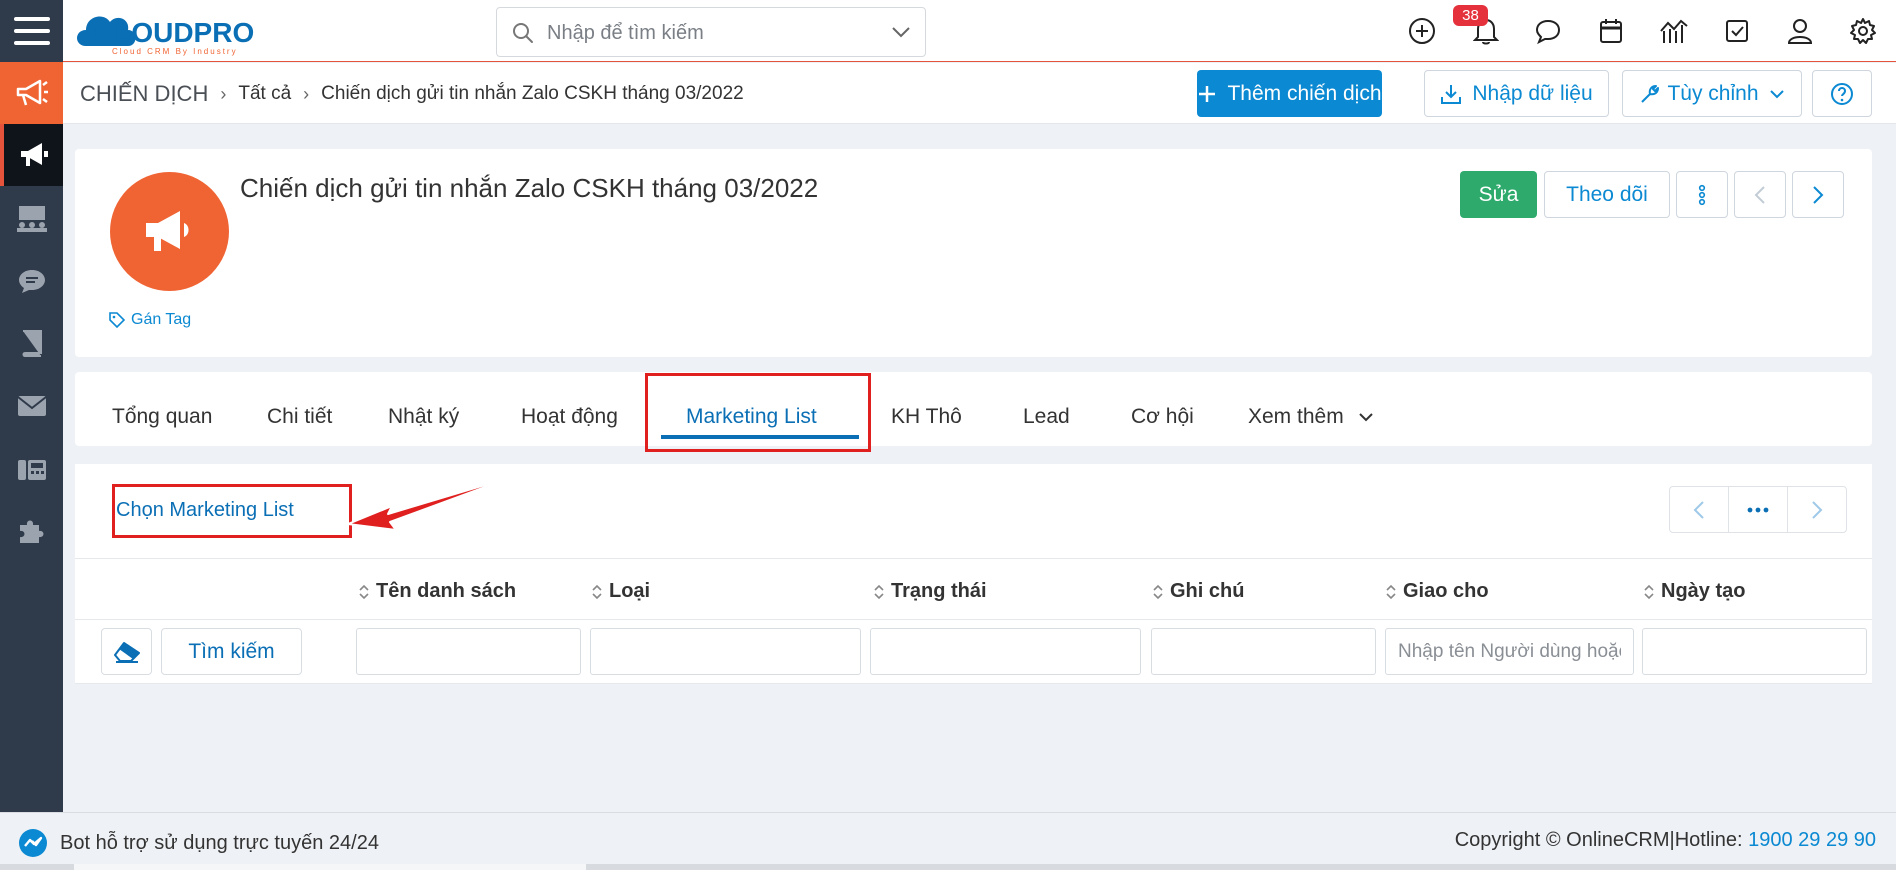 The image size is (1896, 870). What do you see at coordinates (33, 843) in the screenshot?
I see `messenger-icon` at bounding box center [33, 843].